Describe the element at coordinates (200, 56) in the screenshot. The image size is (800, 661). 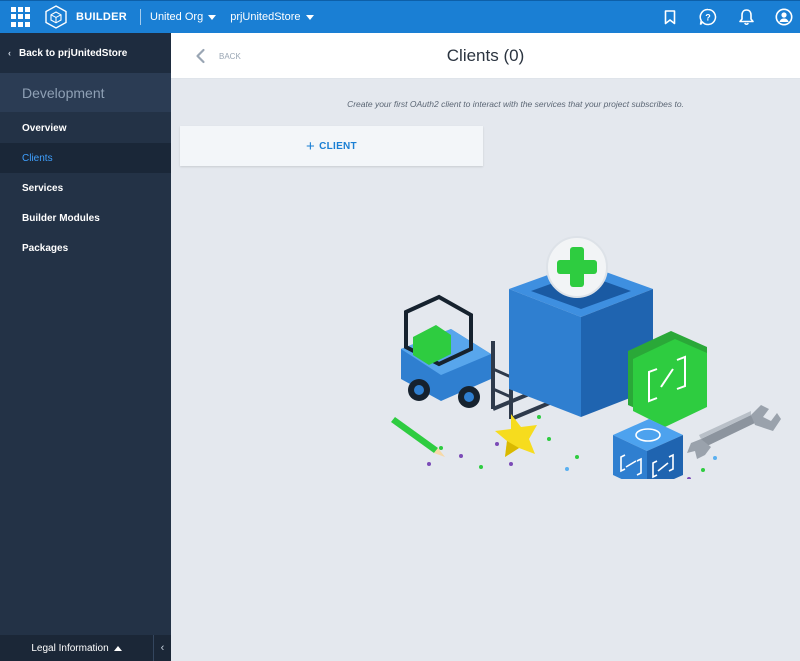
I see `chevron-left-icon` at that location.